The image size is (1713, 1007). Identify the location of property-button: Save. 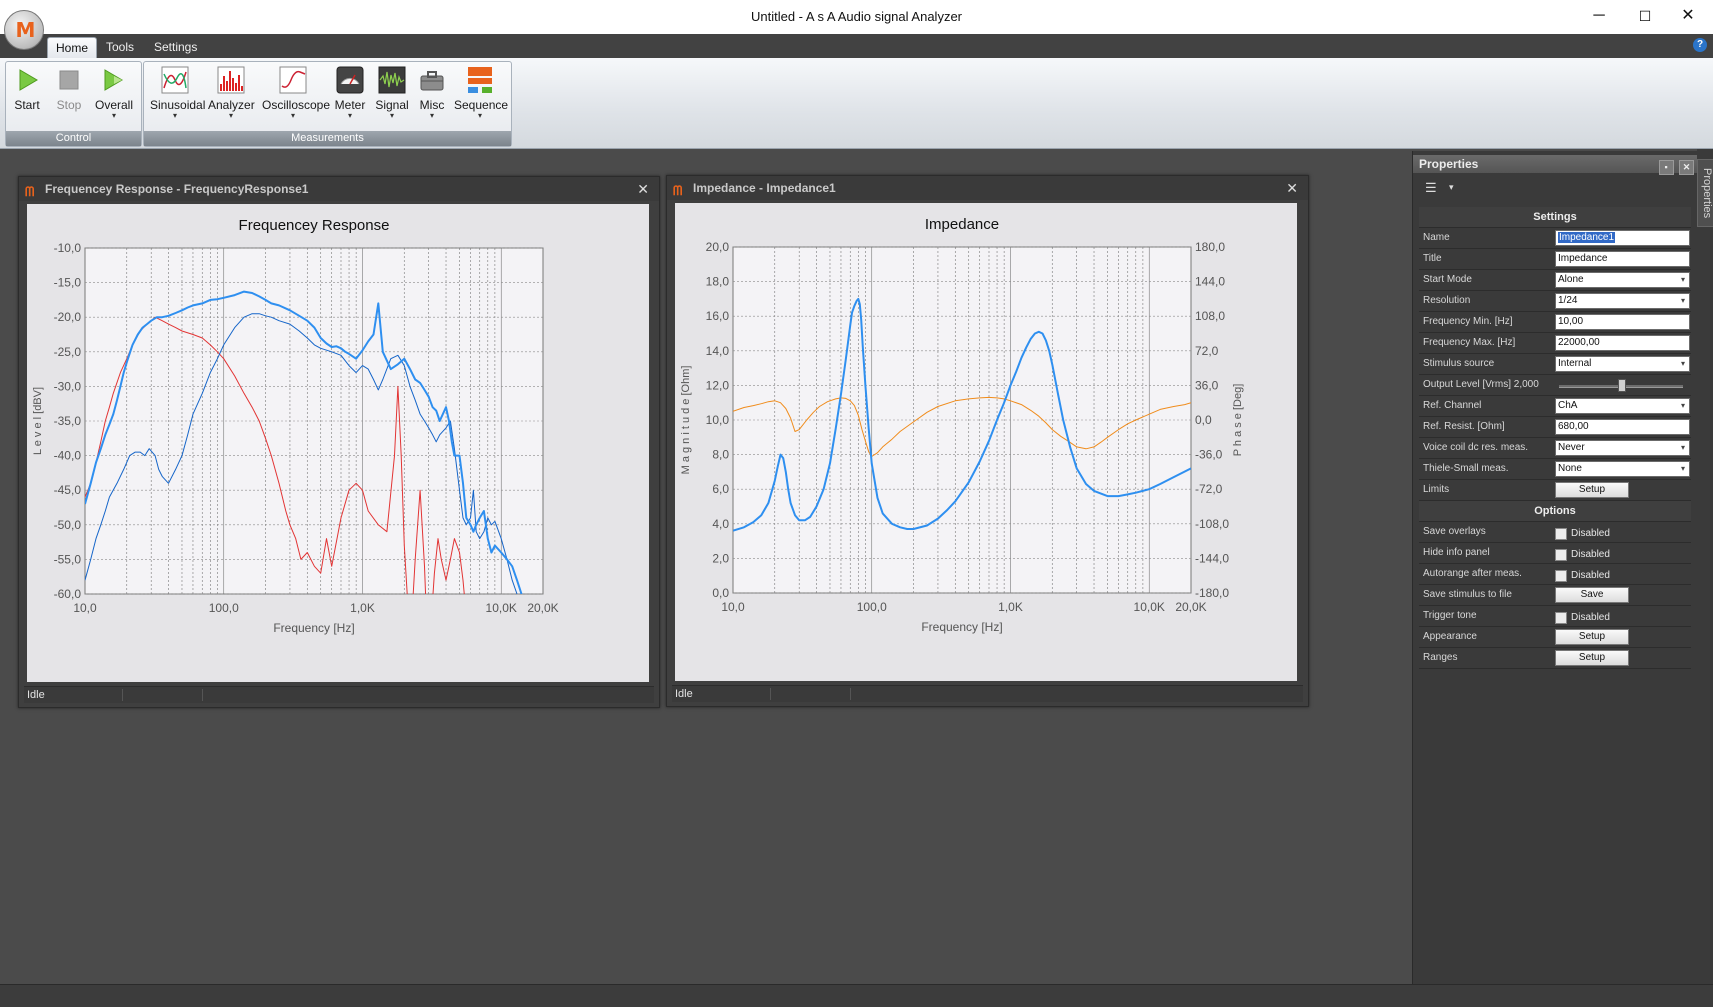
(1592, 595).